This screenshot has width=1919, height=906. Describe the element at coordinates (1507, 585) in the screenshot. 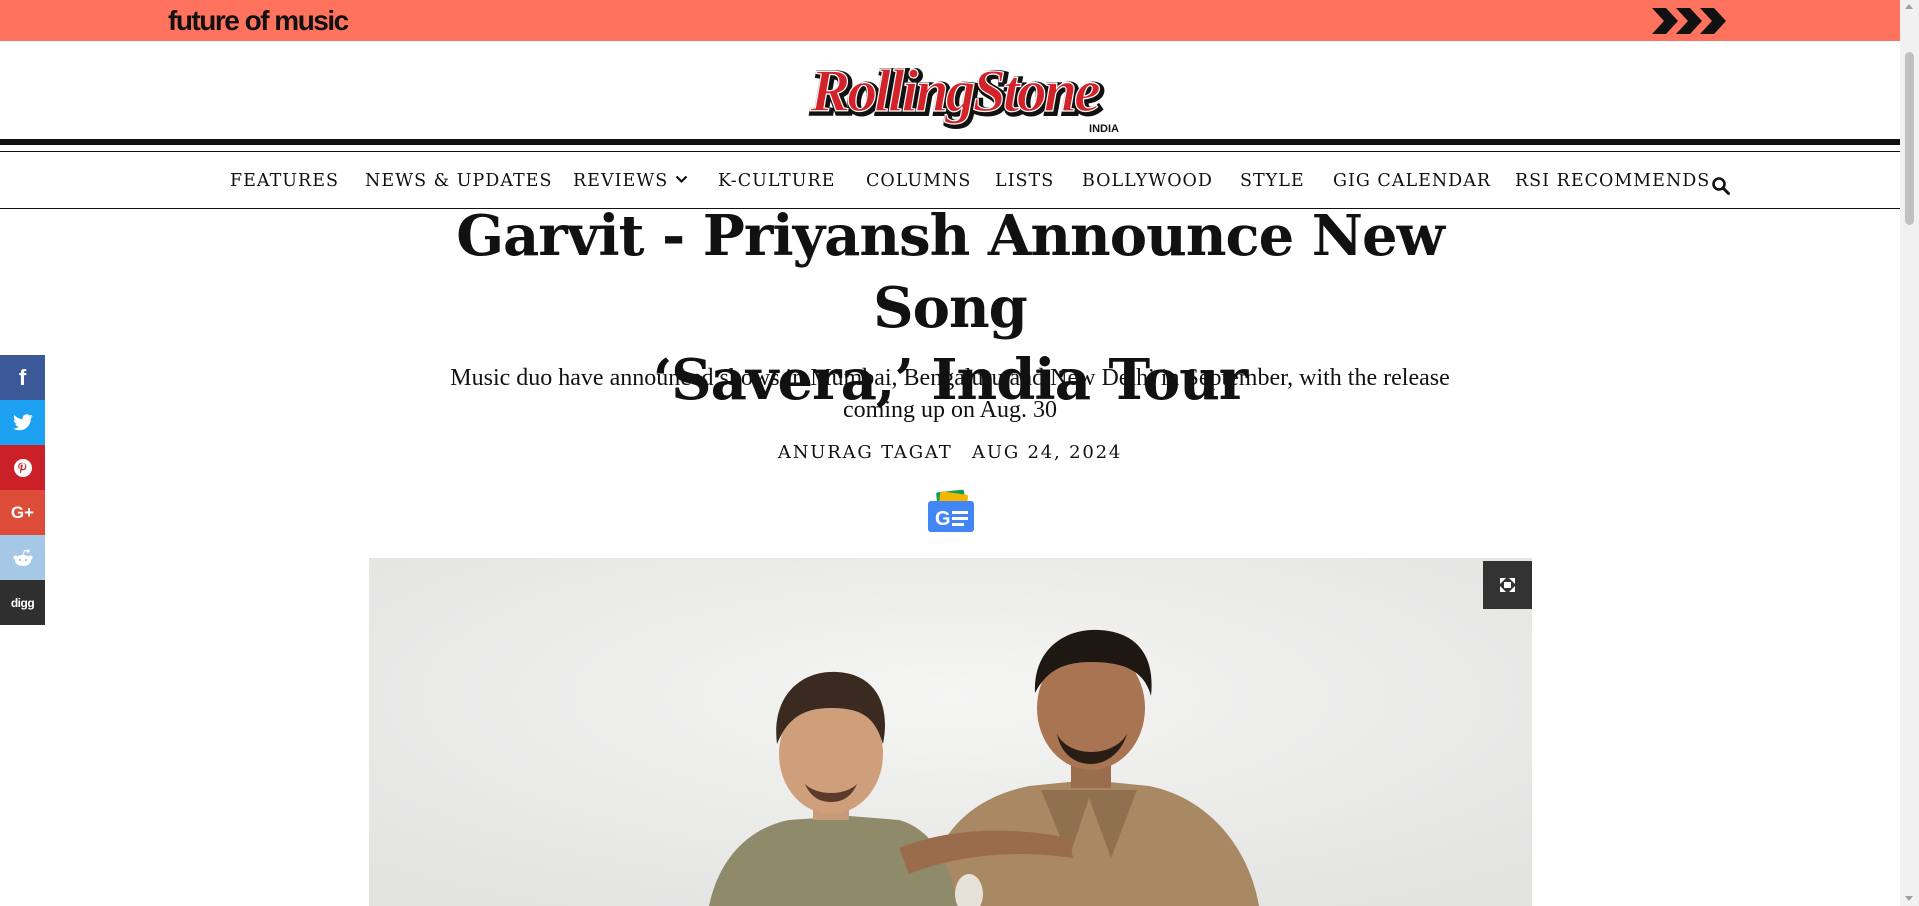

I see `expand-icon` at that location.